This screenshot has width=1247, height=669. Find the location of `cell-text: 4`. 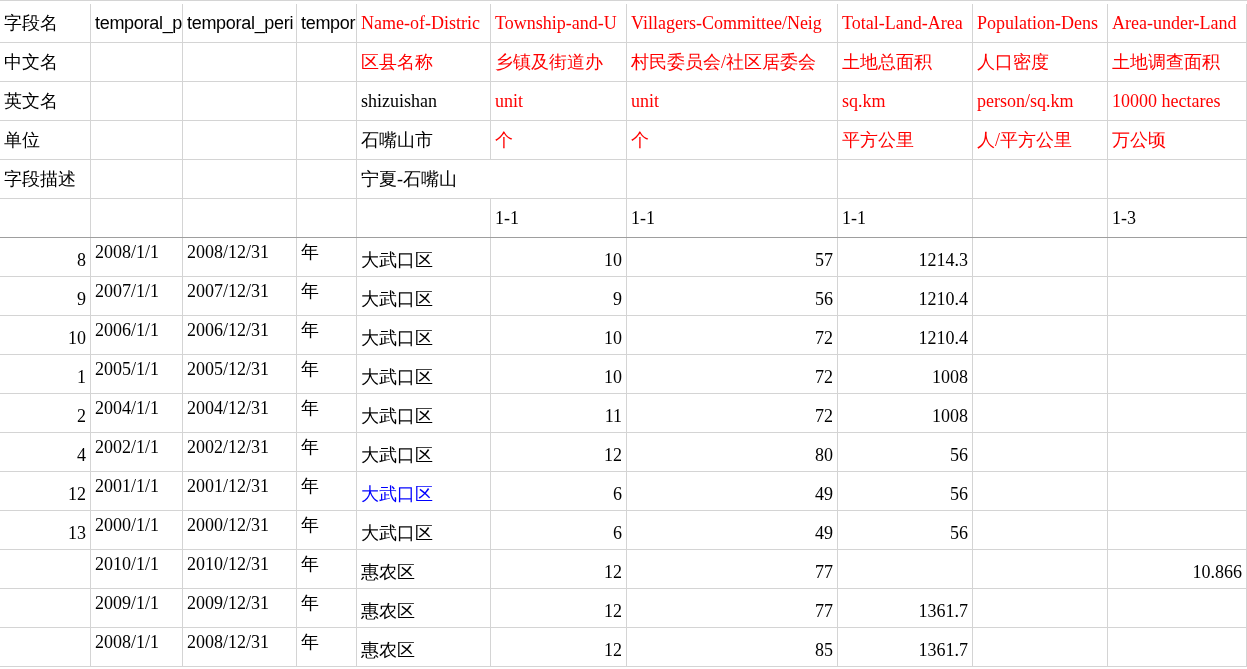

cell-text: 4 is located at coordinates (81, 455).